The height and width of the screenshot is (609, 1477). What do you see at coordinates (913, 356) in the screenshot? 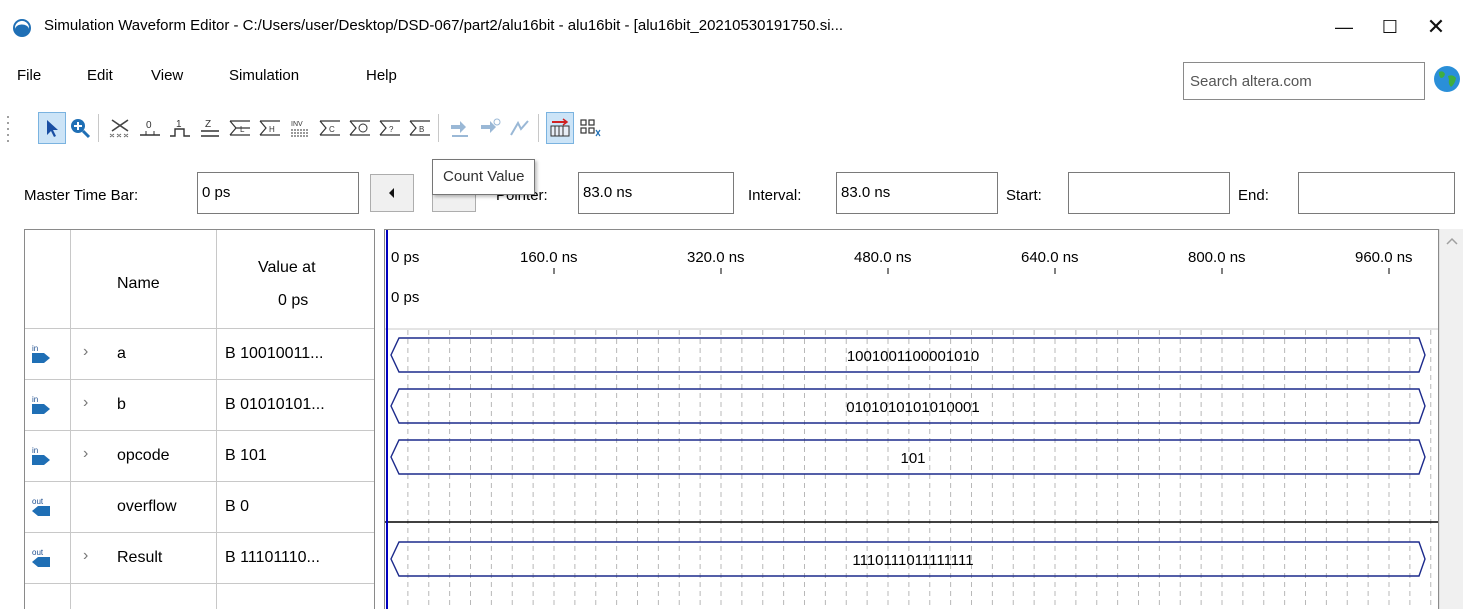
I see `bus-value-label: 1001001100001010` at bounding box center [913, 356].